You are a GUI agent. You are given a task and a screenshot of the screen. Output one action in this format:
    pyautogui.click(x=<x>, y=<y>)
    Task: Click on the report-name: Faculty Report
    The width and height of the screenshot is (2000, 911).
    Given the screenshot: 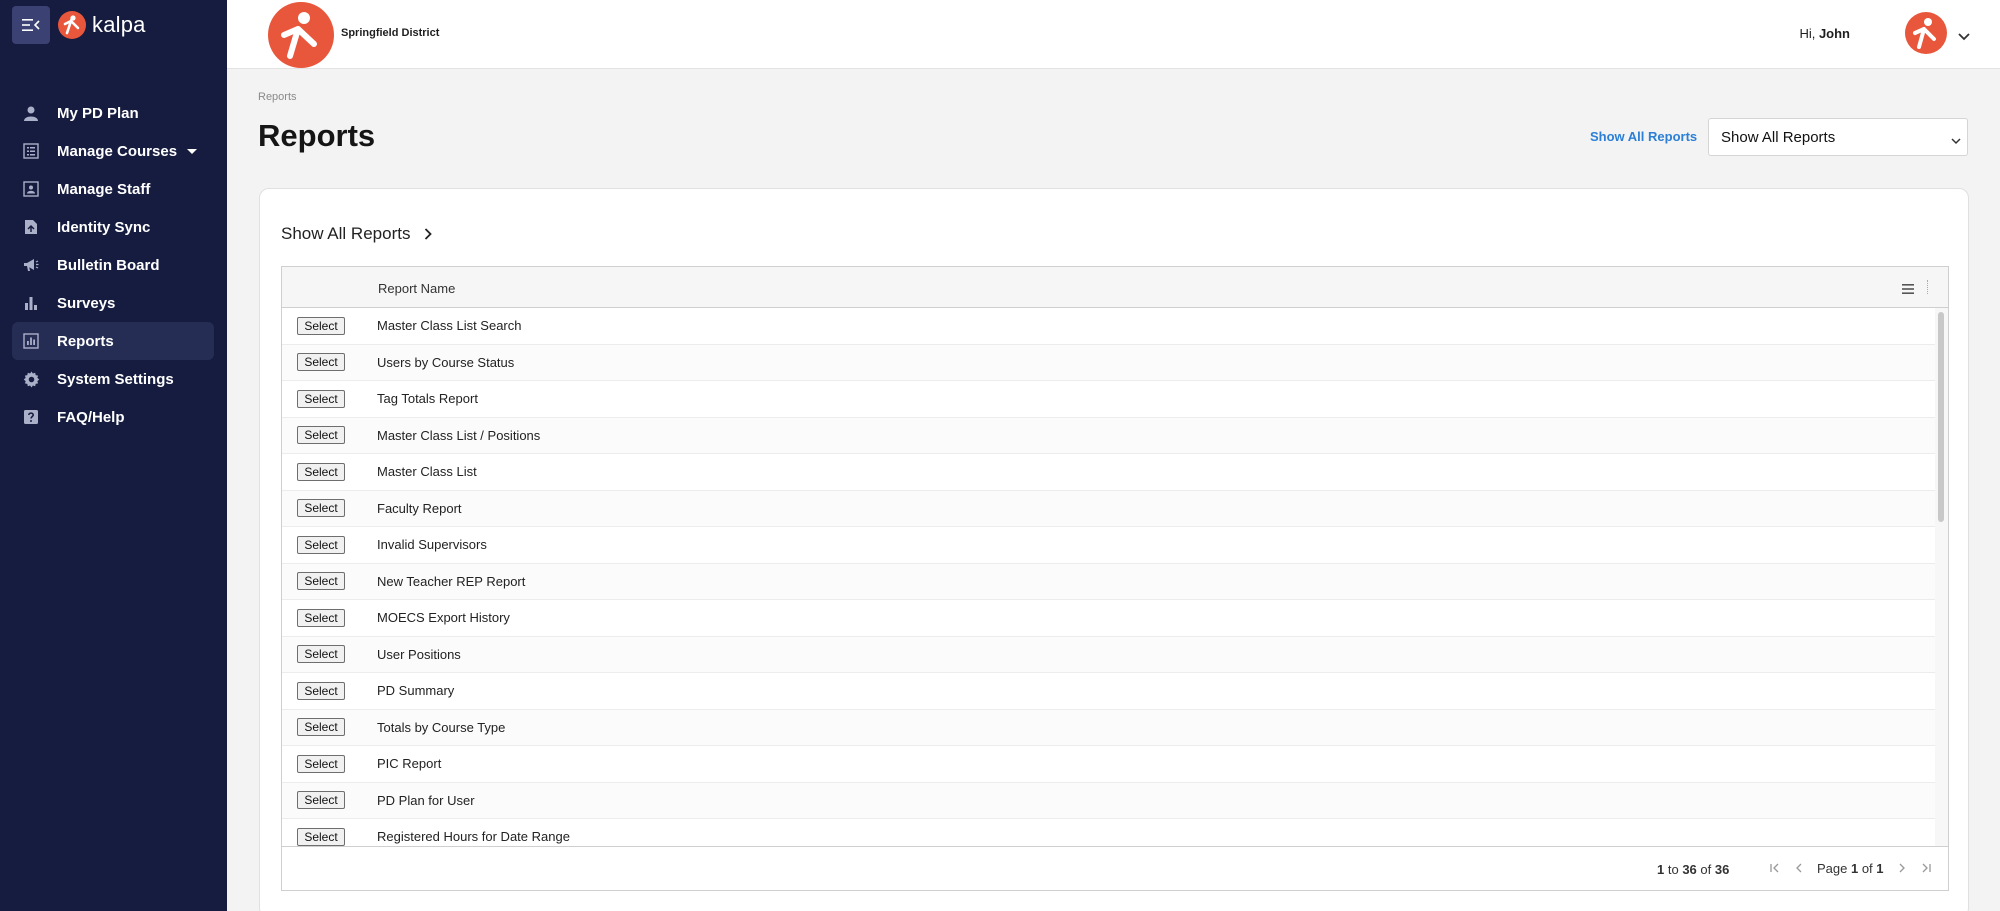 What is the action you would take?
    pyautogui.click(x=419, y=508)
    